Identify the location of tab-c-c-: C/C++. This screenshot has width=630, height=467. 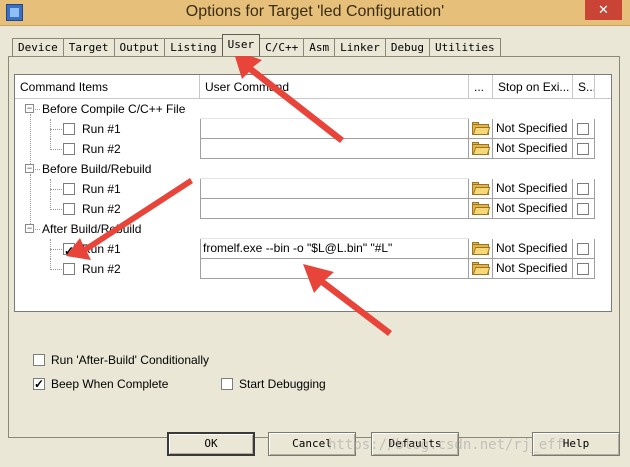
(282, 47).